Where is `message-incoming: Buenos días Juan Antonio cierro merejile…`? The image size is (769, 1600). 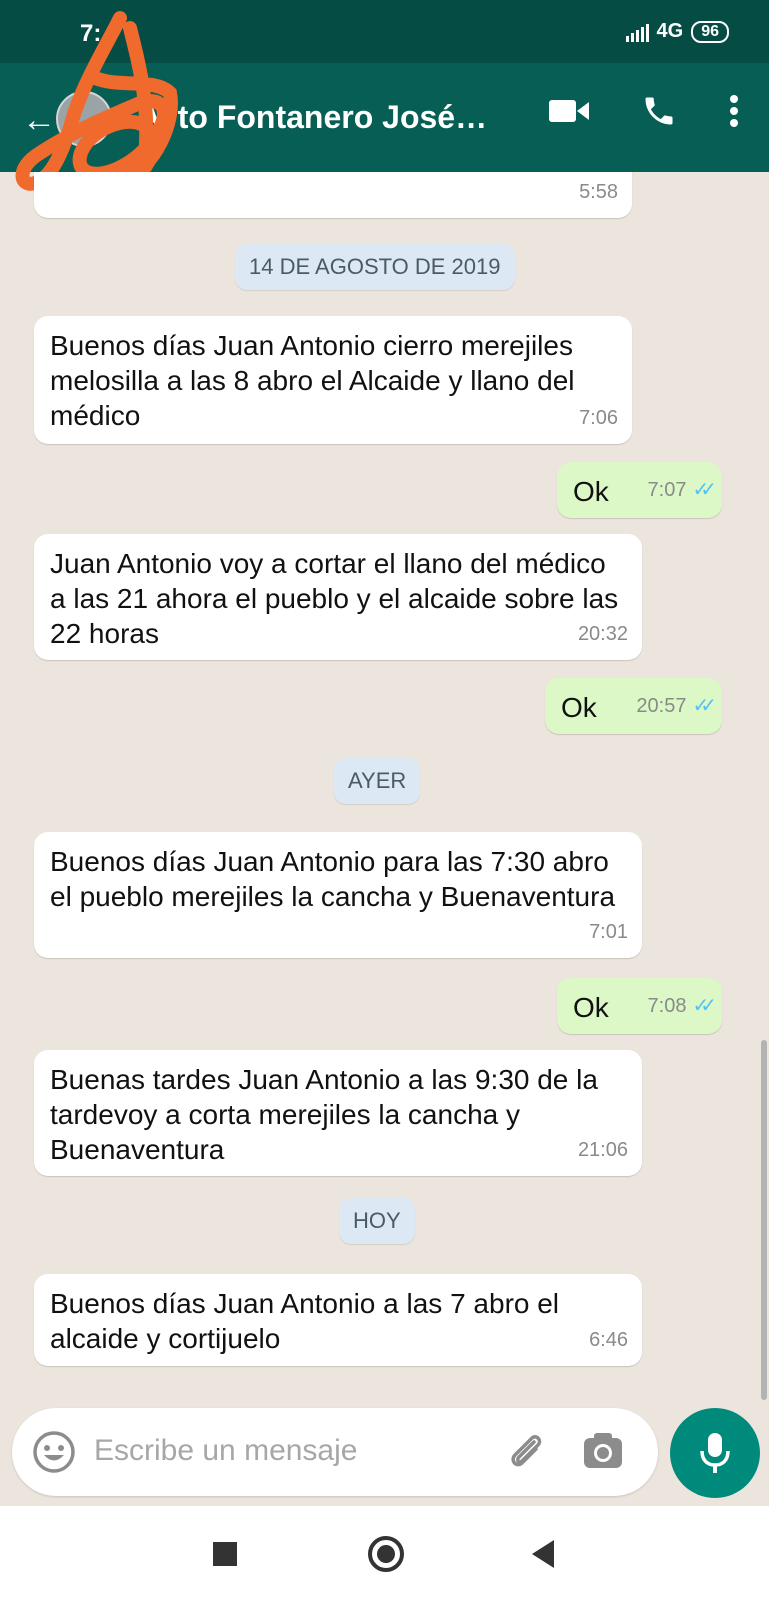
message-incoming: Buenos días Juan Antonio cierro merejile… is located at coordinates (333, 380).